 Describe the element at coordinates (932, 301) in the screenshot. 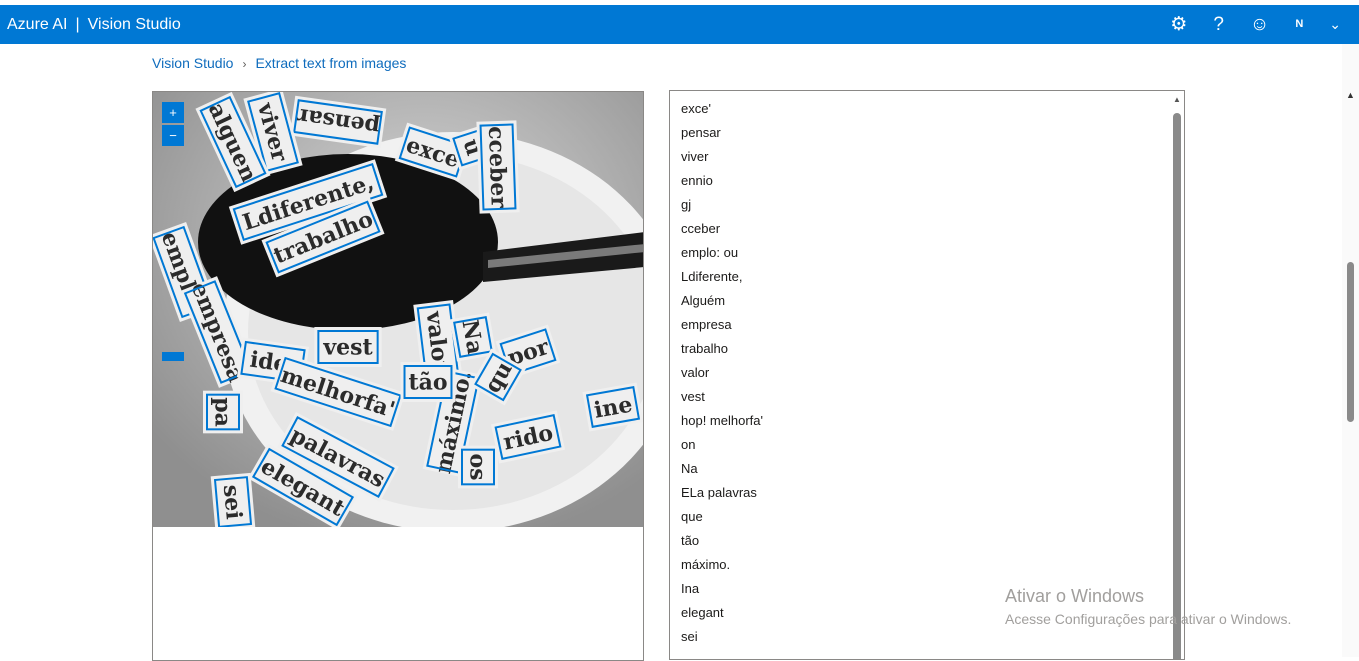

I see `extracted-text-line: Alguém` at that location.